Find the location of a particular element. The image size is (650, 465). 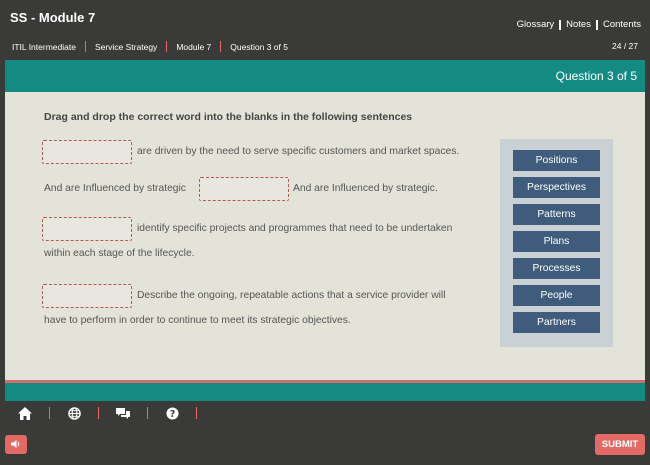

word-tile-perspectives: Perspectives is located at coordinates (556, 187).